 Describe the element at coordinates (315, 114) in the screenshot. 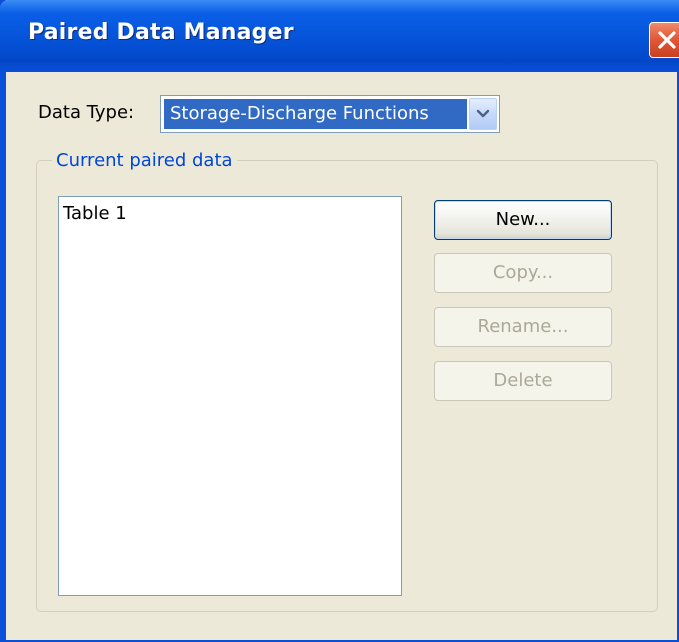

I see `data-type-selected-value: Storage-Discharge Functions` at that location.